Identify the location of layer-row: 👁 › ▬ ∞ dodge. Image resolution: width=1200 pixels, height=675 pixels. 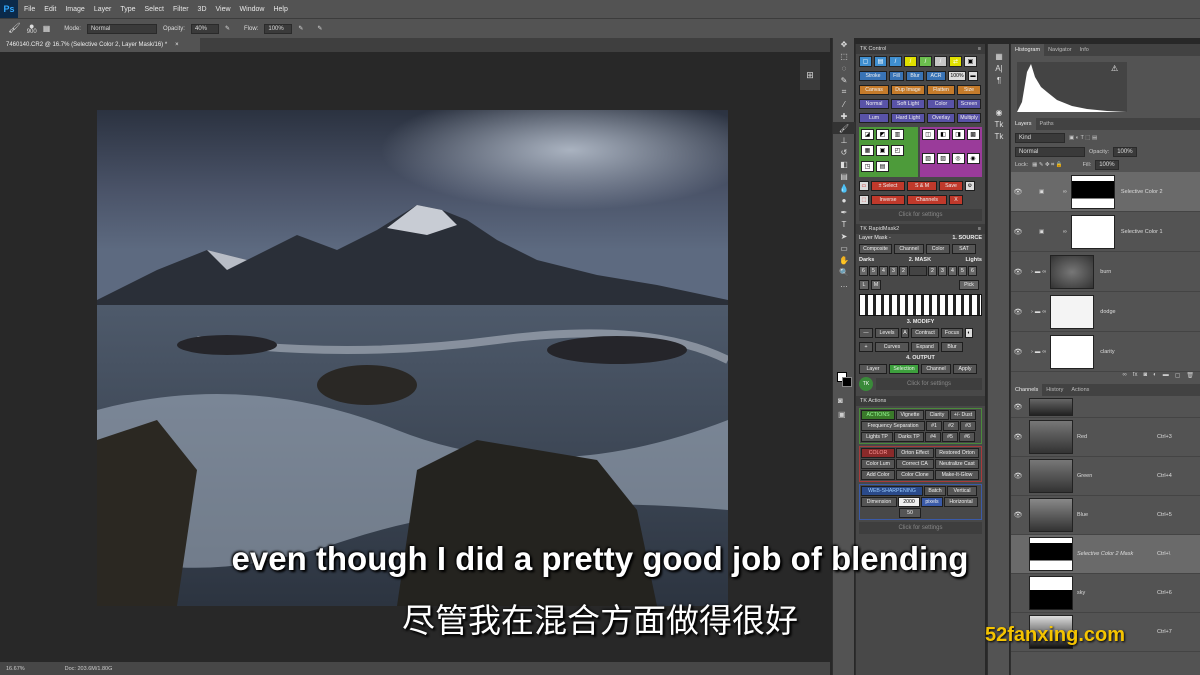
(1105, 312).